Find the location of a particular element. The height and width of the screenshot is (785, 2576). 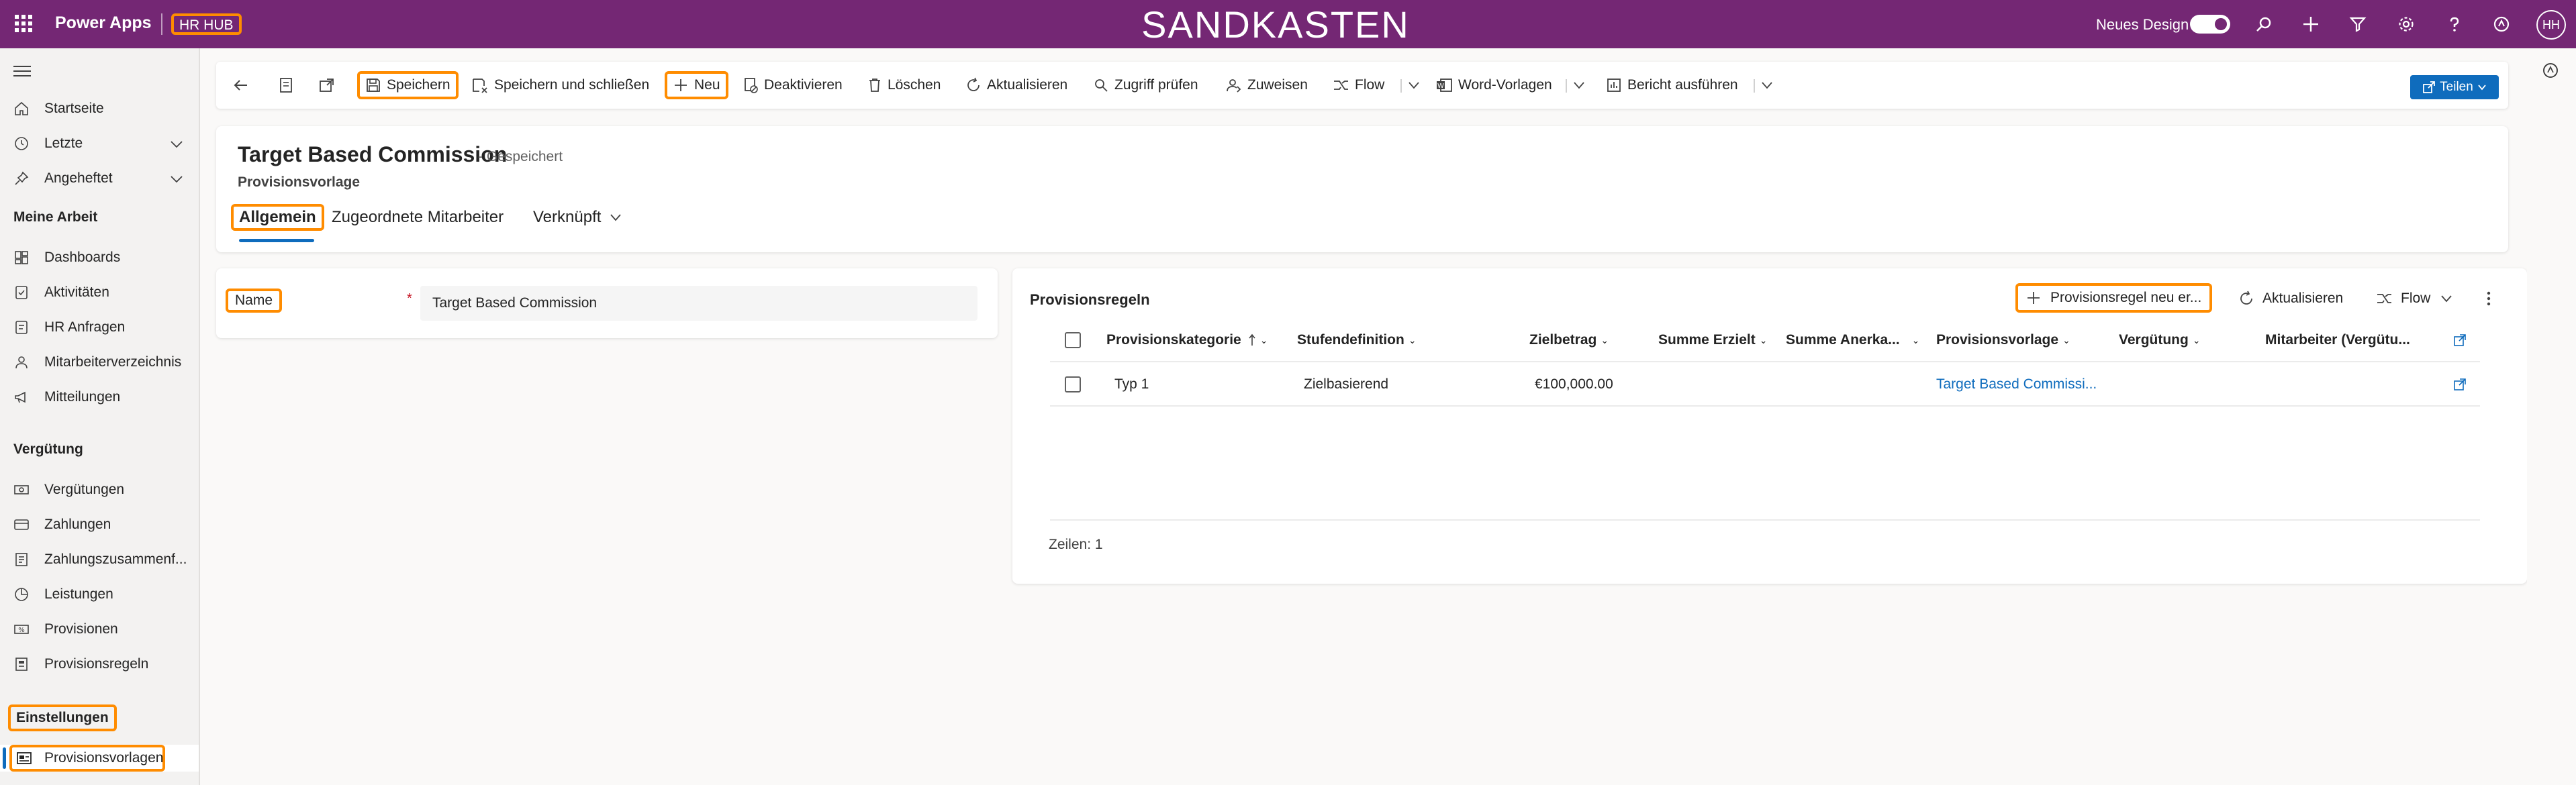

check-access-button: Zugriff prüfen is located at coordinates (1145, 85).